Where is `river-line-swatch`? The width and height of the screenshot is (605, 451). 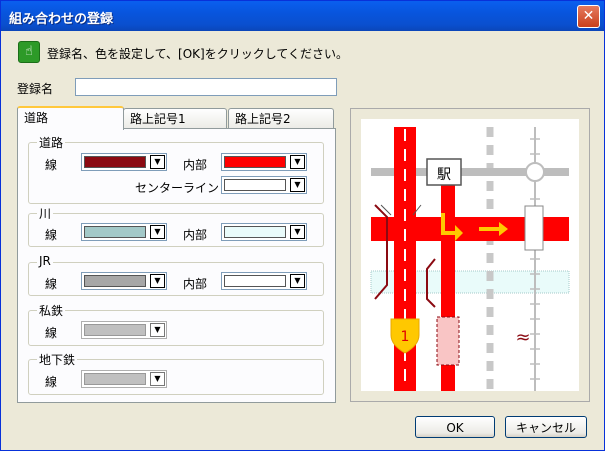
river-line-swatch is located at coordinates (115, 232).